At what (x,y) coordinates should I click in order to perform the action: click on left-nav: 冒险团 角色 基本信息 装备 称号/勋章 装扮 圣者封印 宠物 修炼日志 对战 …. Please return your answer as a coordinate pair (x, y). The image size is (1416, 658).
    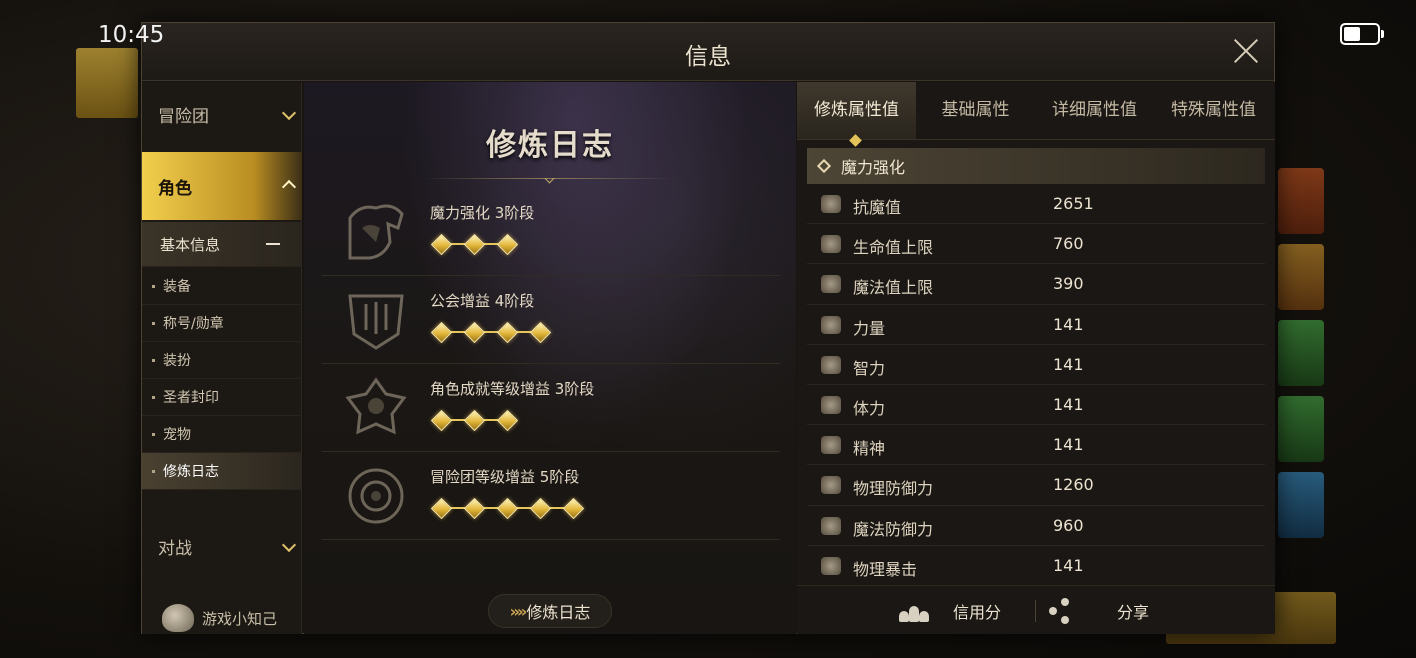
    Looking at the image, I should click on (222, 358).